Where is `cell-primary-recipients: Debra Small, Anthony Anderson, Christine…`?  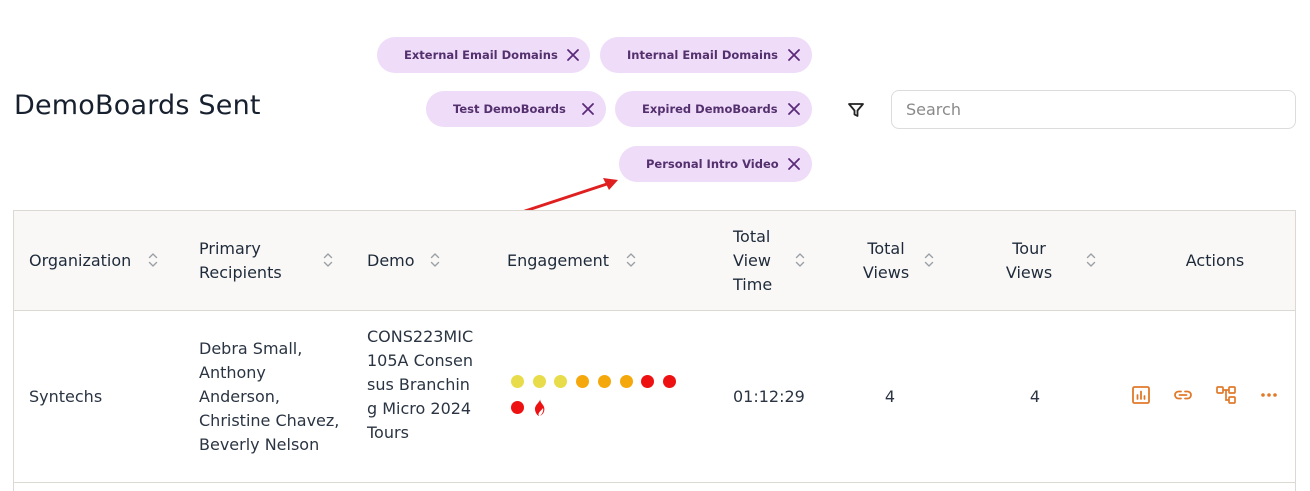 cell-primary-recipients: Debra Small, Anthony Anderson, Christine… is located at coordinates (269, 396).